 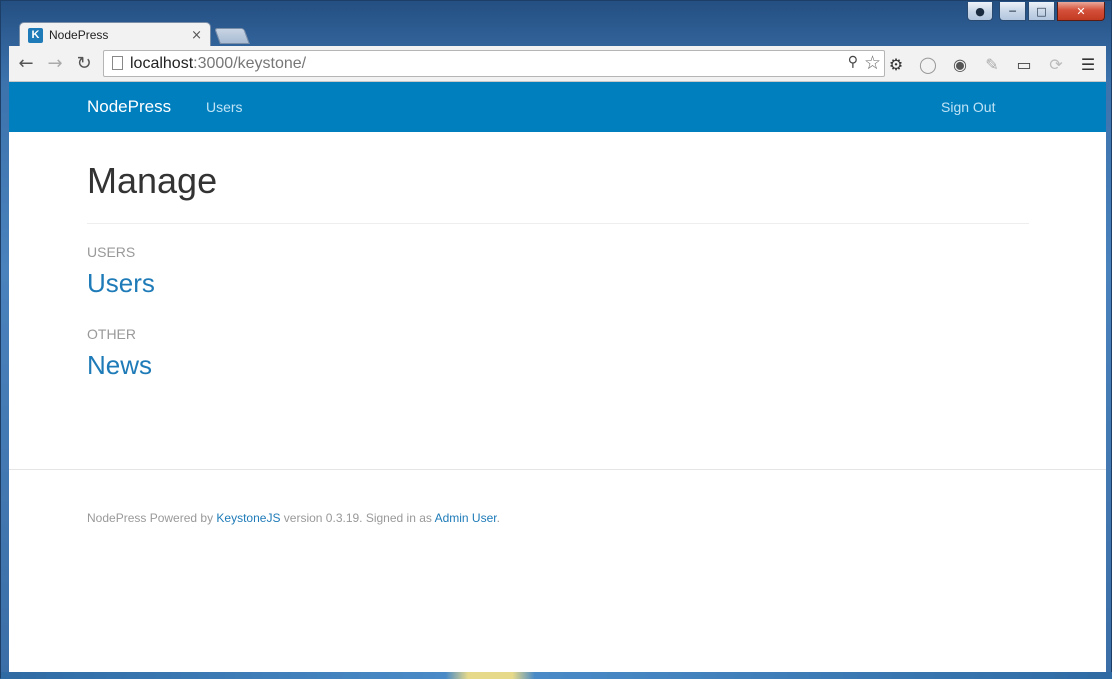 I want to click on section-label-users: USERS, so click(x=111, y=252).